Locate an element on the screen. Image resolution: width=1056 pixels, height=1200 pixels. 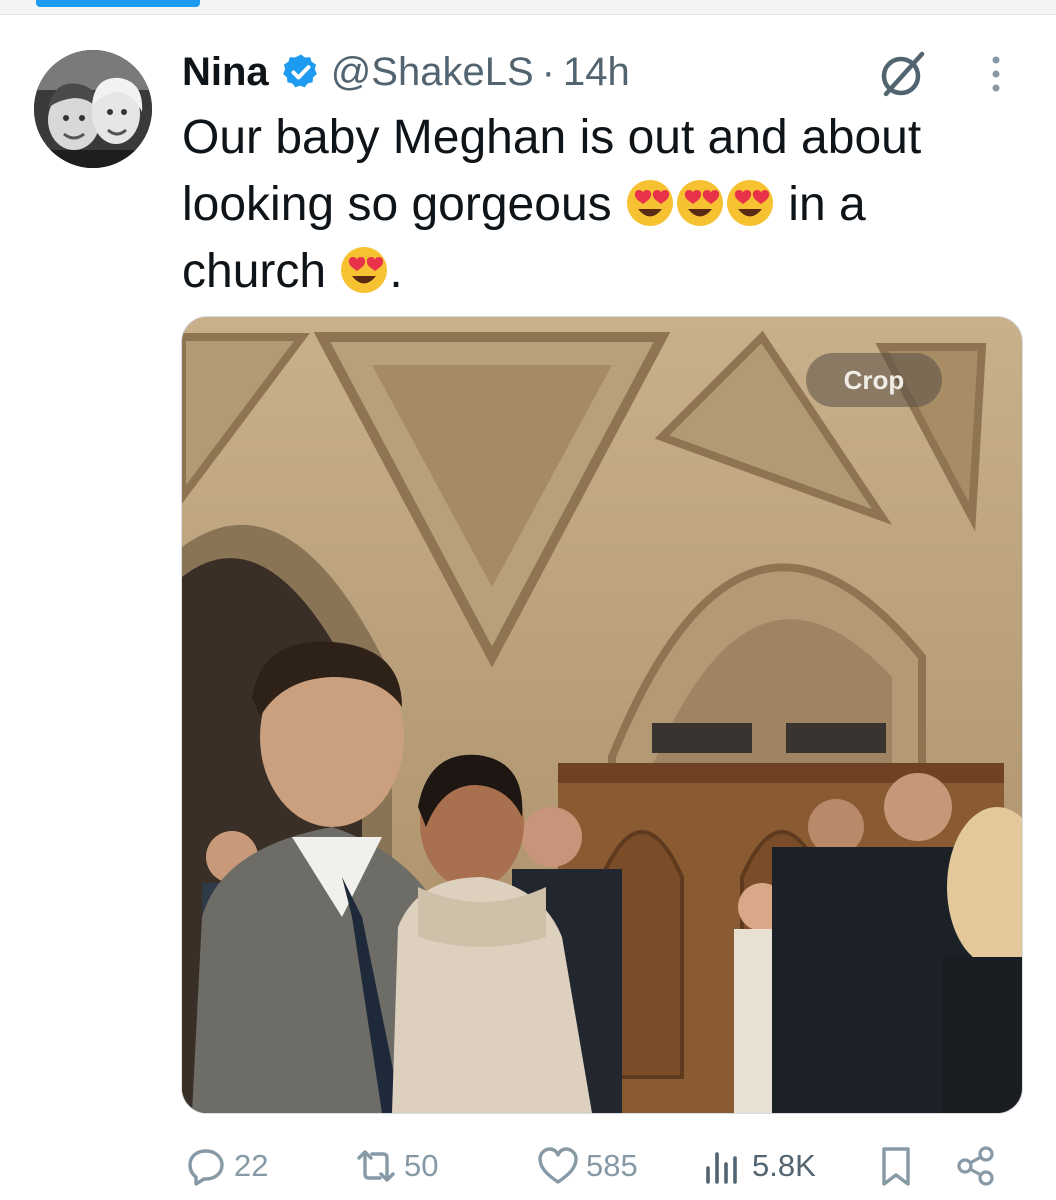
heart-icon is located at coordinates (558, 1165).